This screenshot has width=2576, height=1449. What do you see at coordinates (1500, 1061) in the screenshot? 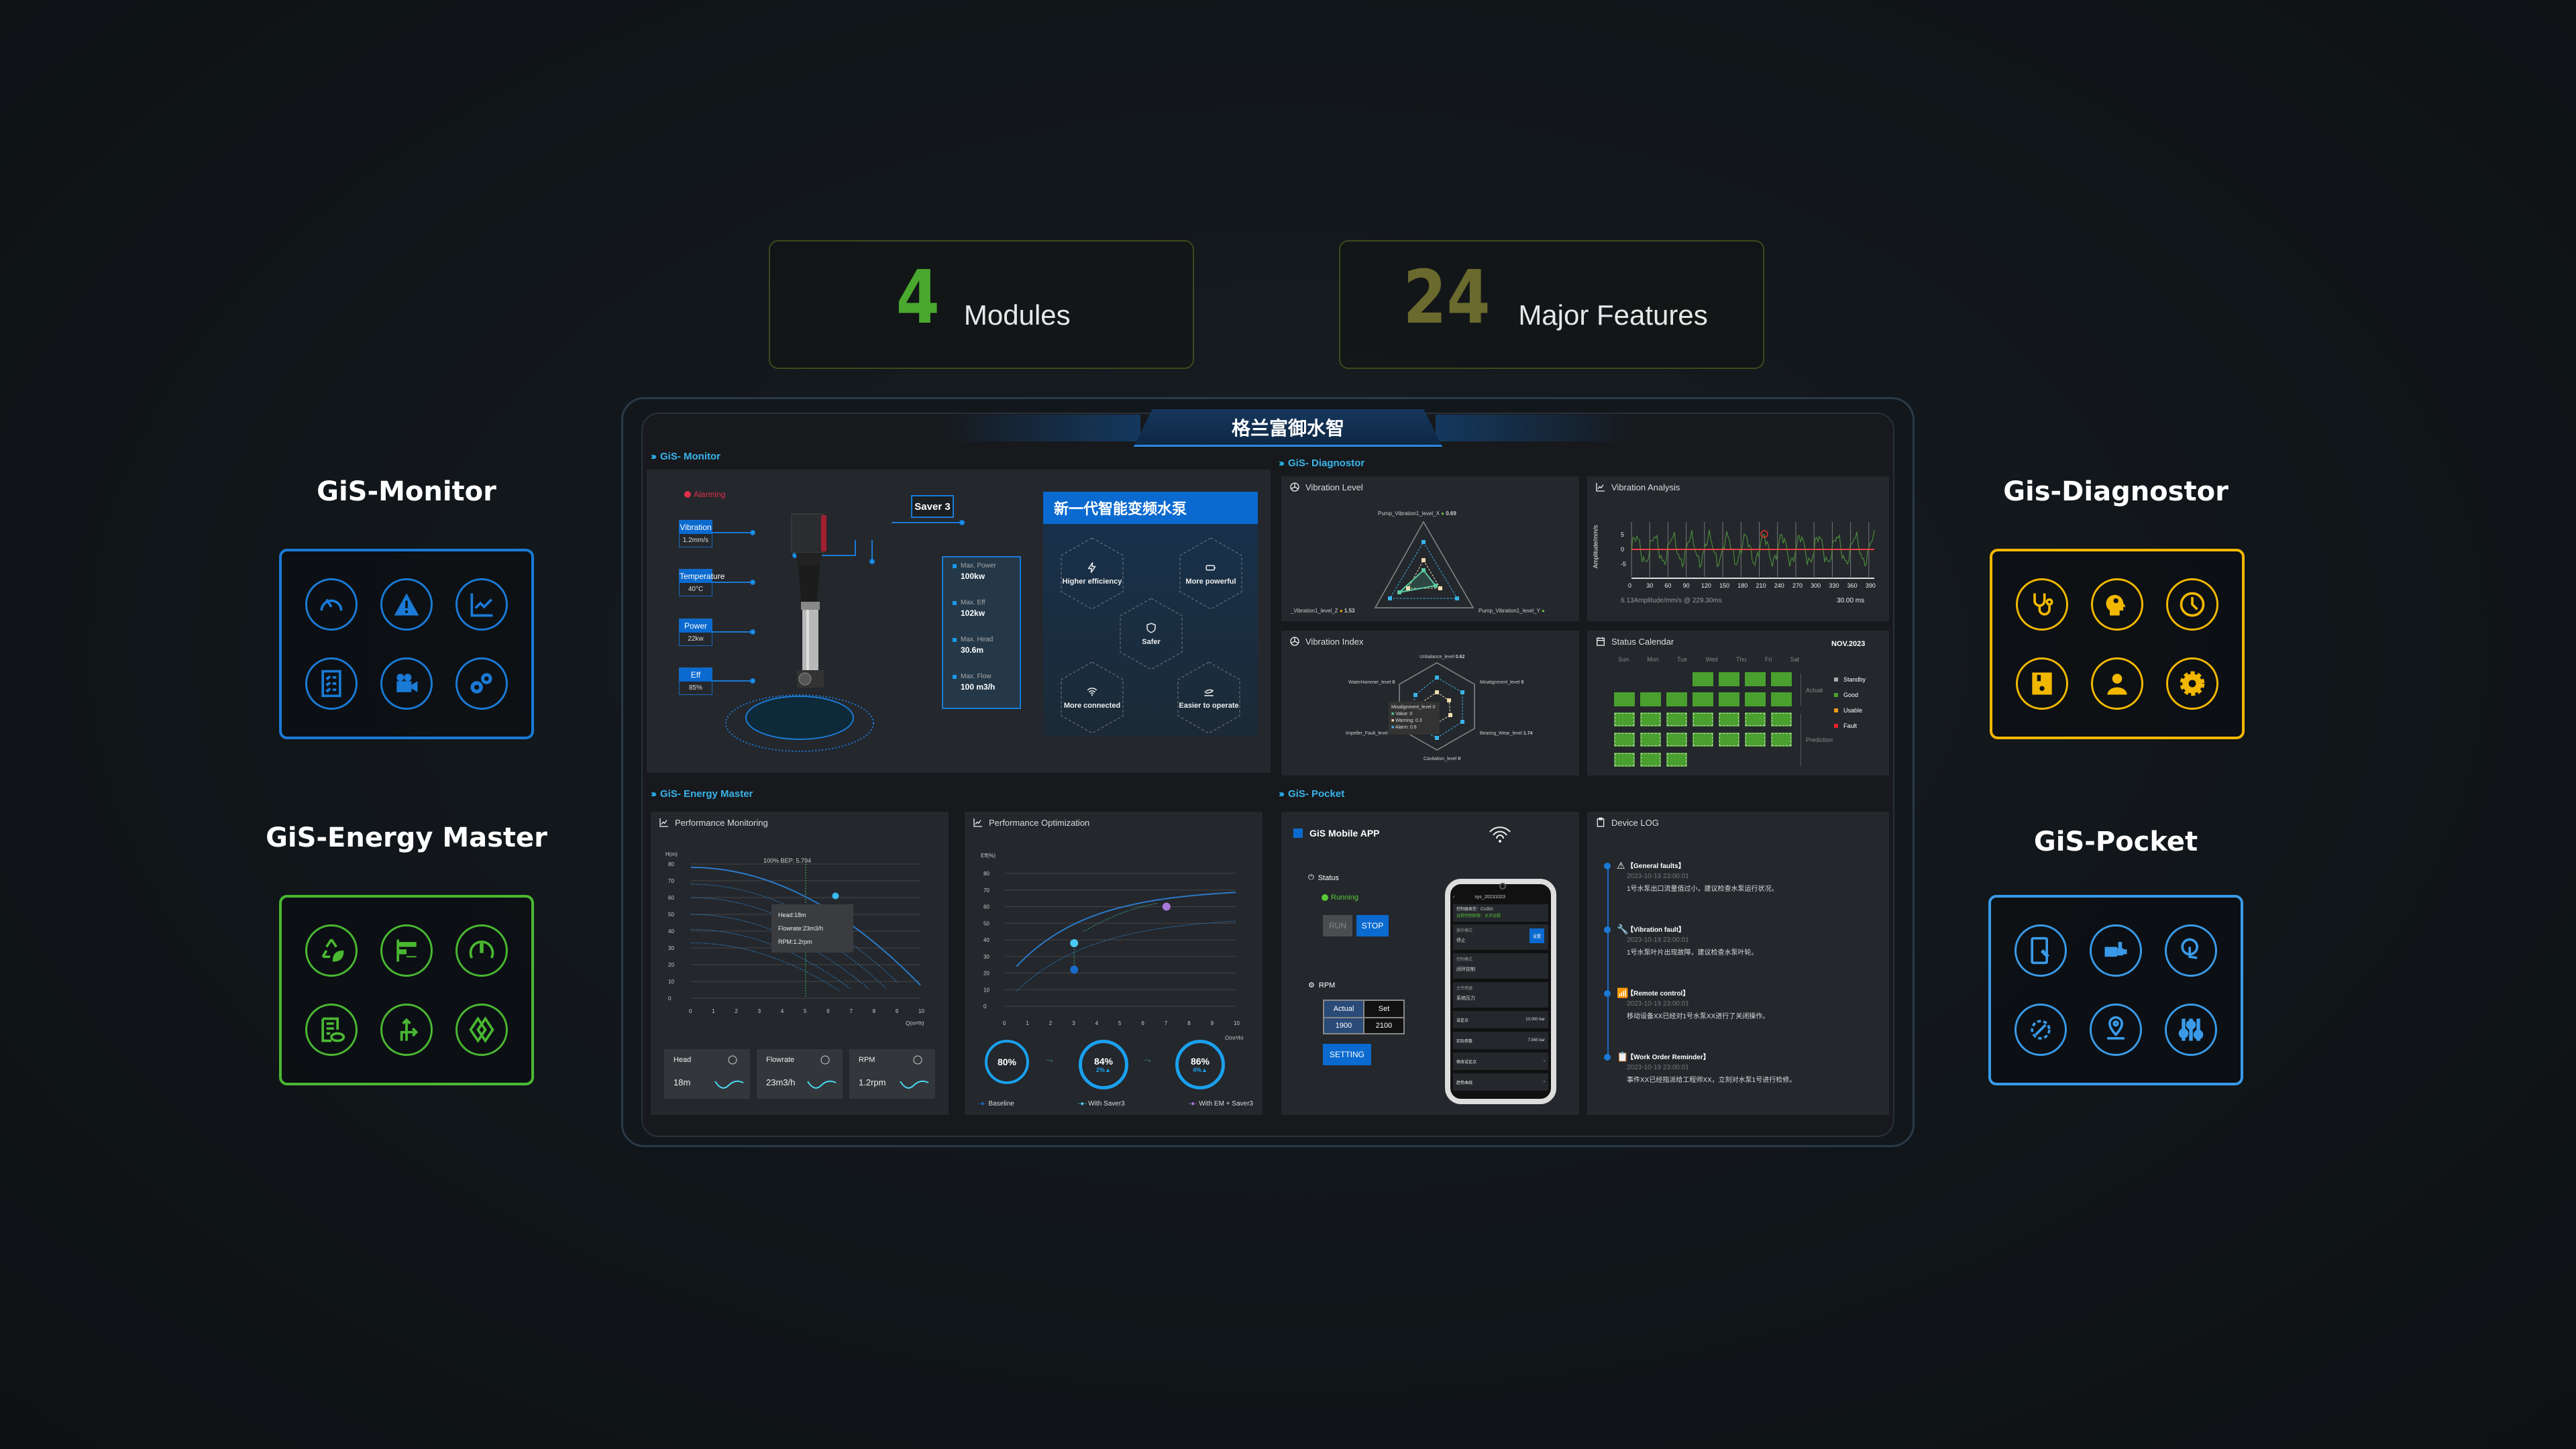
I see `phone-row: 修改设定点 ›` at bounding box center [1500, 1061].